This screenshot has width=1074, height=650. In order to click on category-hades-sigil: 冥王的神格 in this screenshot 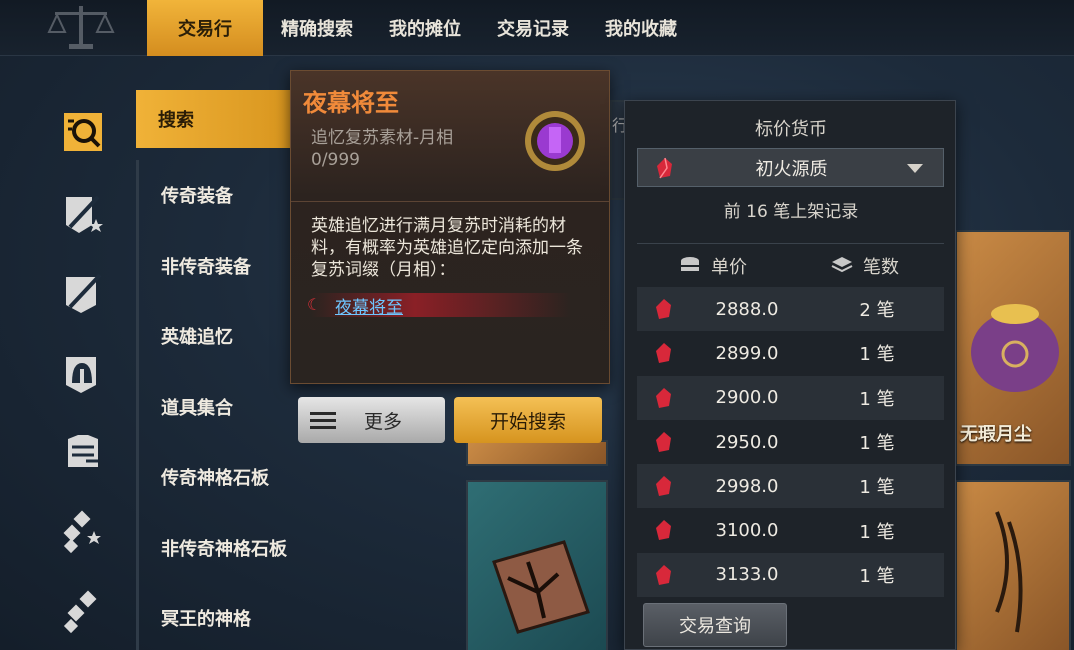, I will do `click(216, 616)`.